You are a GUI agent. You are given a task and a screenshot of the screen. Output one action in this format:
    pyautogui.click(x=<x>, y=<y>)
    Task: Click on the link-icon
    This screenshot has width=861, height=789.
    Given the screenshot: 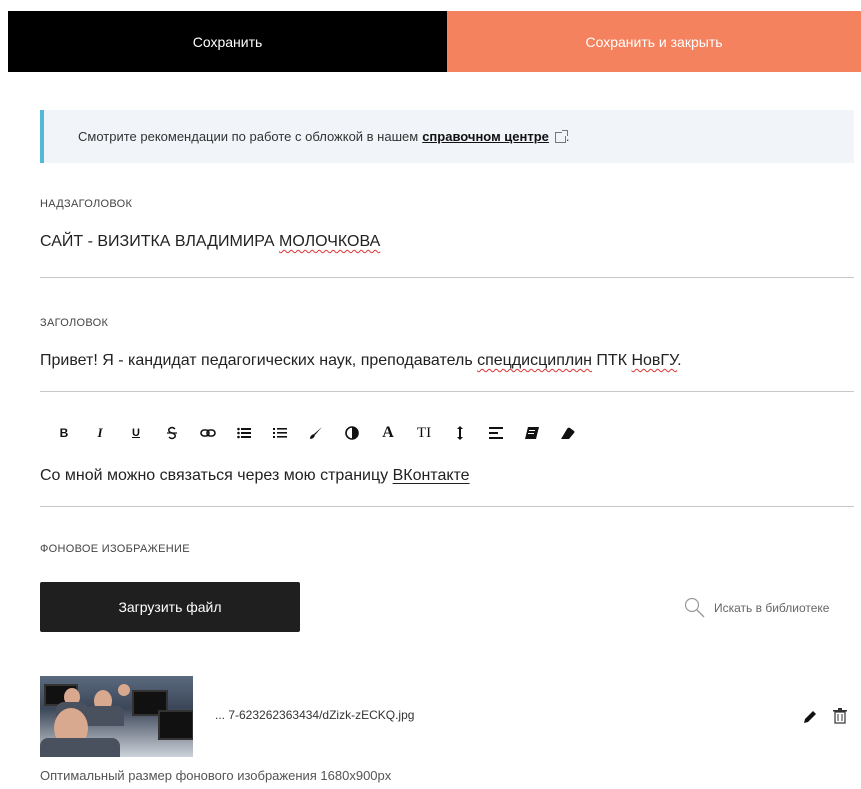 What is the action you would take?
    pyautogui.click(x=208, y=433)
    